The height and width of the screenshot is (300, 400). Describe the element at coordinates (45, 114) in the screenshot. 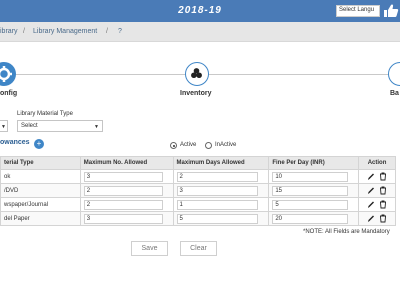

I see `library-material-type-label: Library Material Type` at that location.